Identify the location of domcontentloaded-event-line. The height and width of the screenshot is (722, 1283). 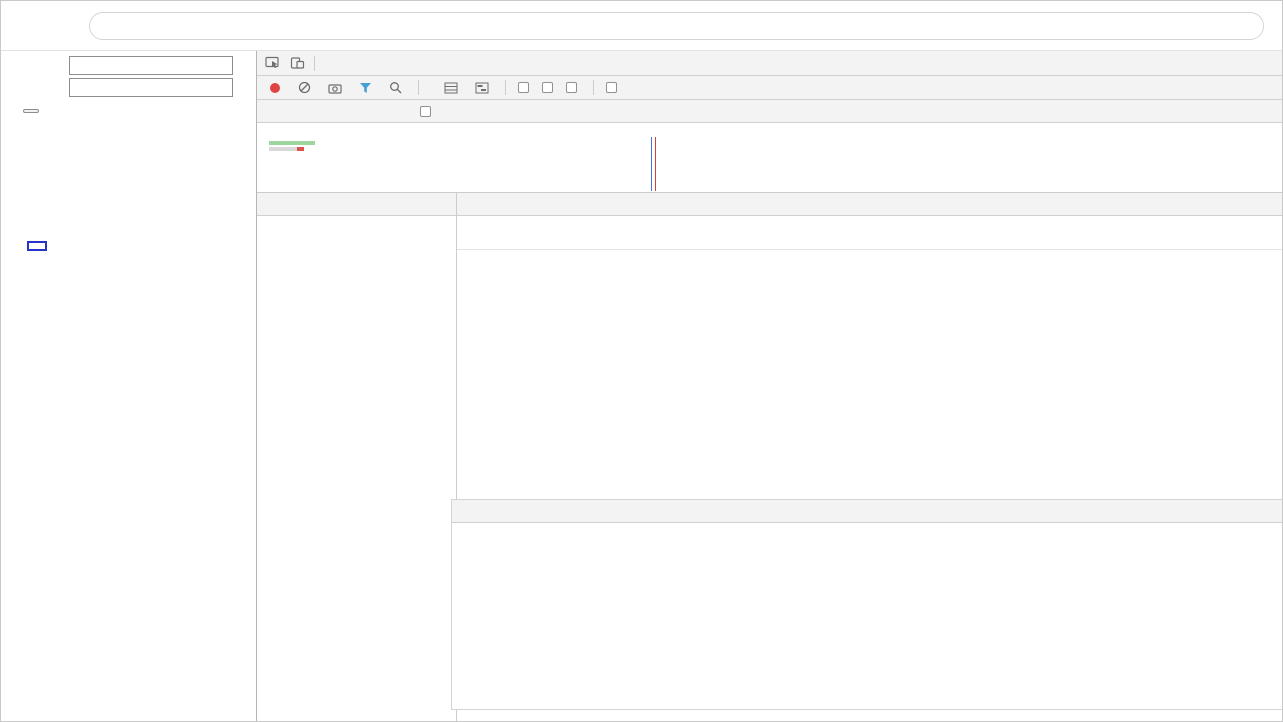
(651, 164).